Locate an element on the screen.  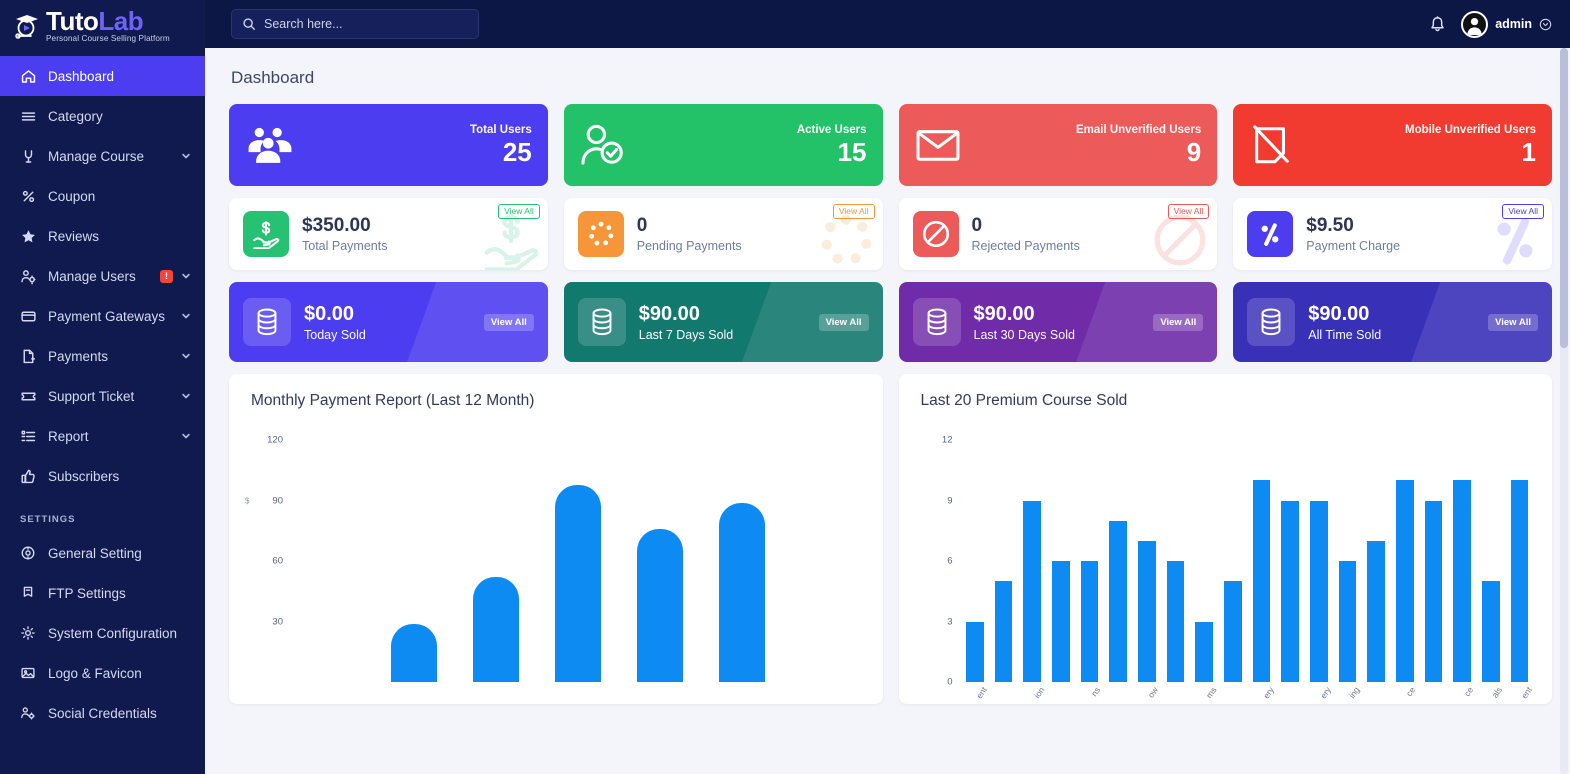
sidebar-item-reviews: Reviews is located at coordinates (102, 236).